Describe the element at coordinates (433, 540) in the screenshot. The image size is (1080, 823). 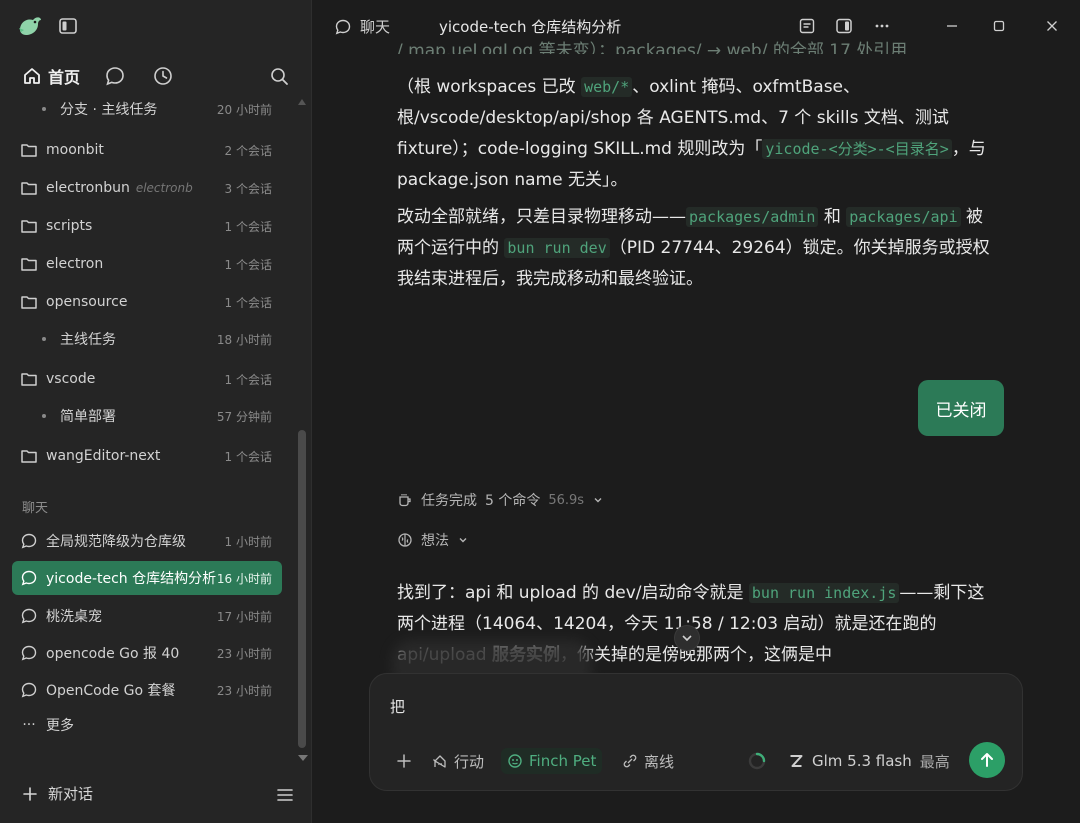
I see `thinking-toggle: 想法` at that location.